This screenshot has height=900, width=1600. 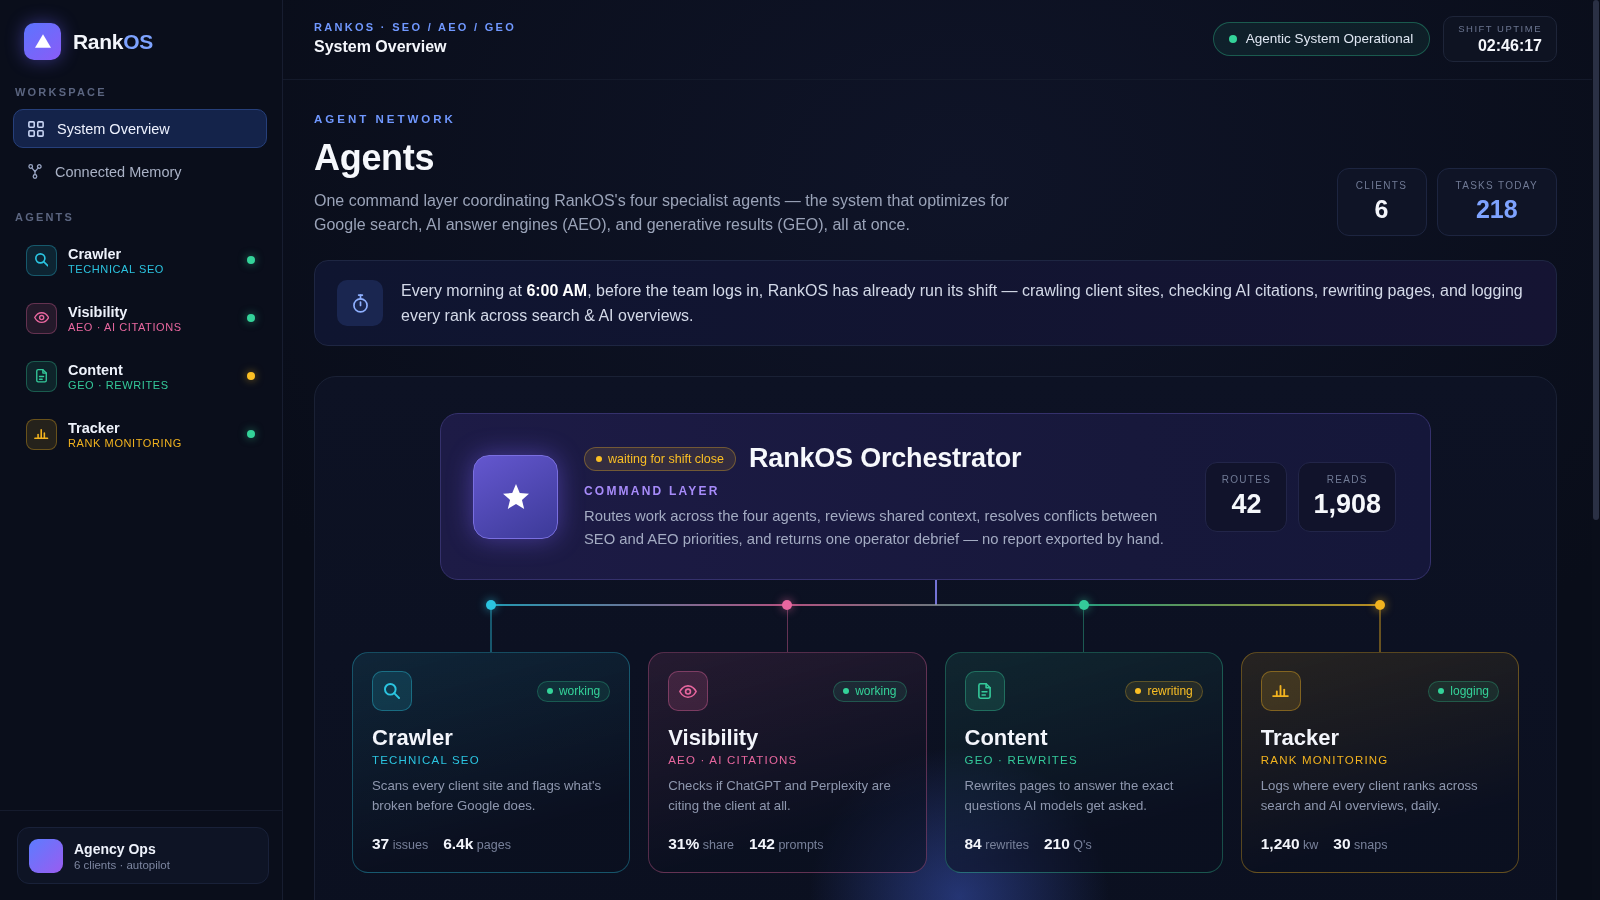 What do you see at coordinates (1069, 796) in the screenshot?
I see `agent-description: Rewrites pages to answer the exact questions AI models get asked.` at bounding box center [1069, 796].